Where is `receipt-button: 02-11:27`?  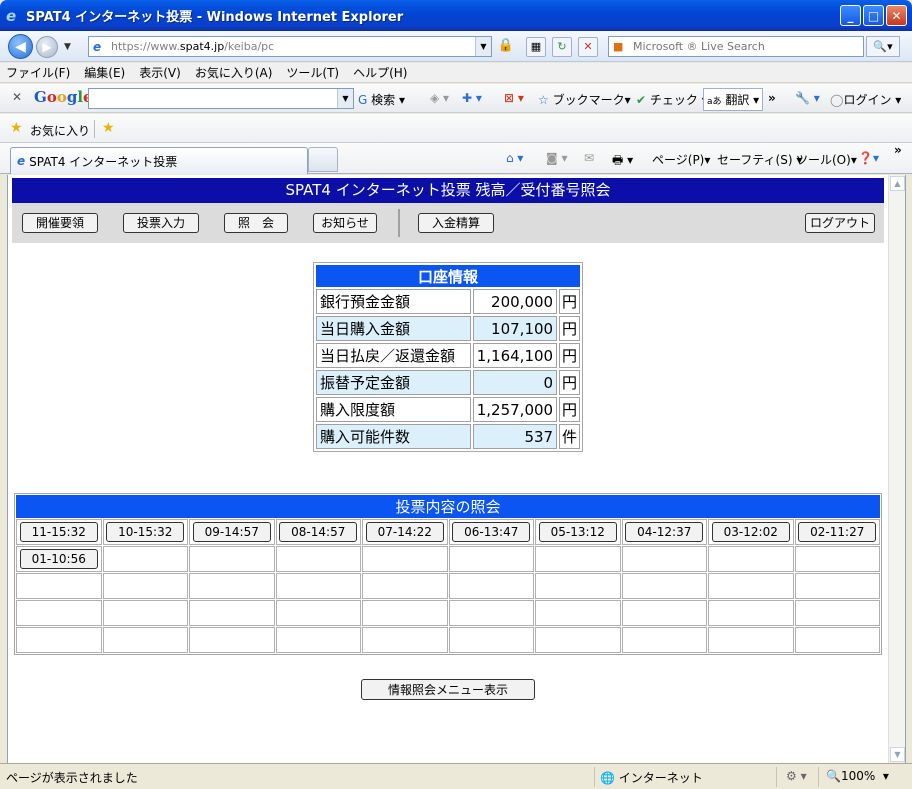
receipt-button: 02-11:27 is located at coordinates (837, 532).